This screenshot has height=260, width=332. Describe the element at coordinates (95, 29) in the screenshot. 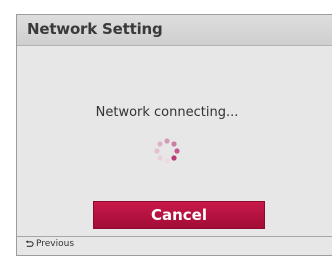

I see `dialog-title: Network Setting` at that location.